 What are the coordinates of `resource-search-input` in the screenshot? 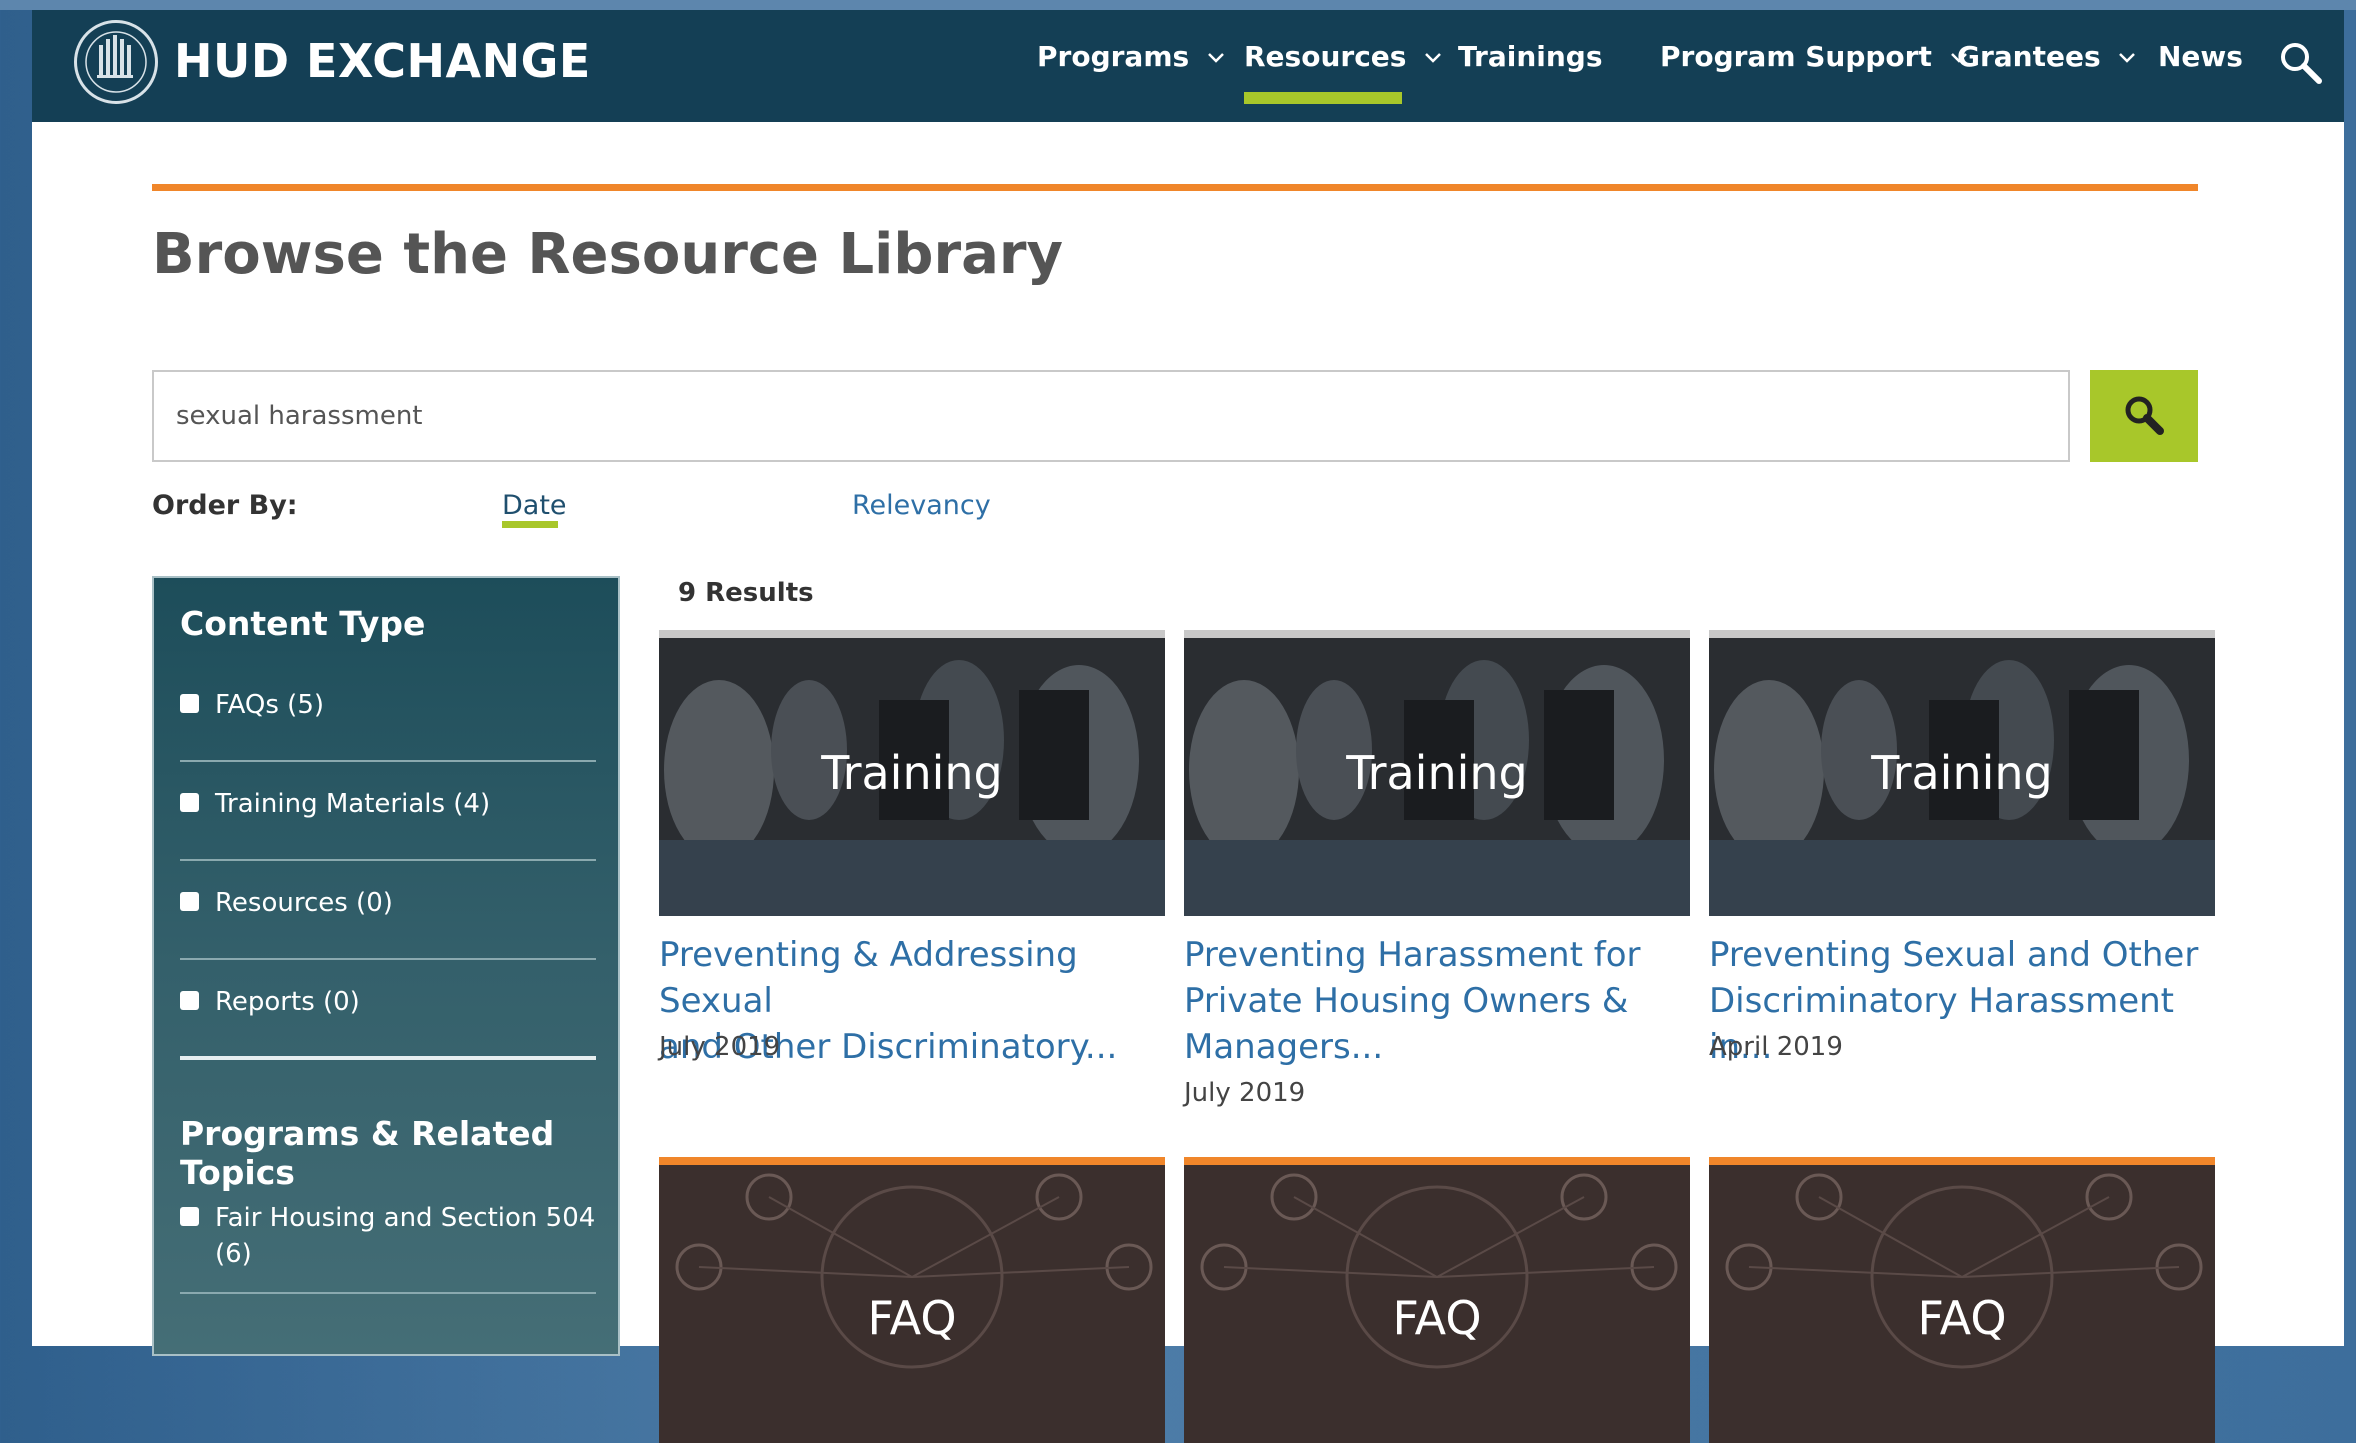 It's located at (1111, 416).